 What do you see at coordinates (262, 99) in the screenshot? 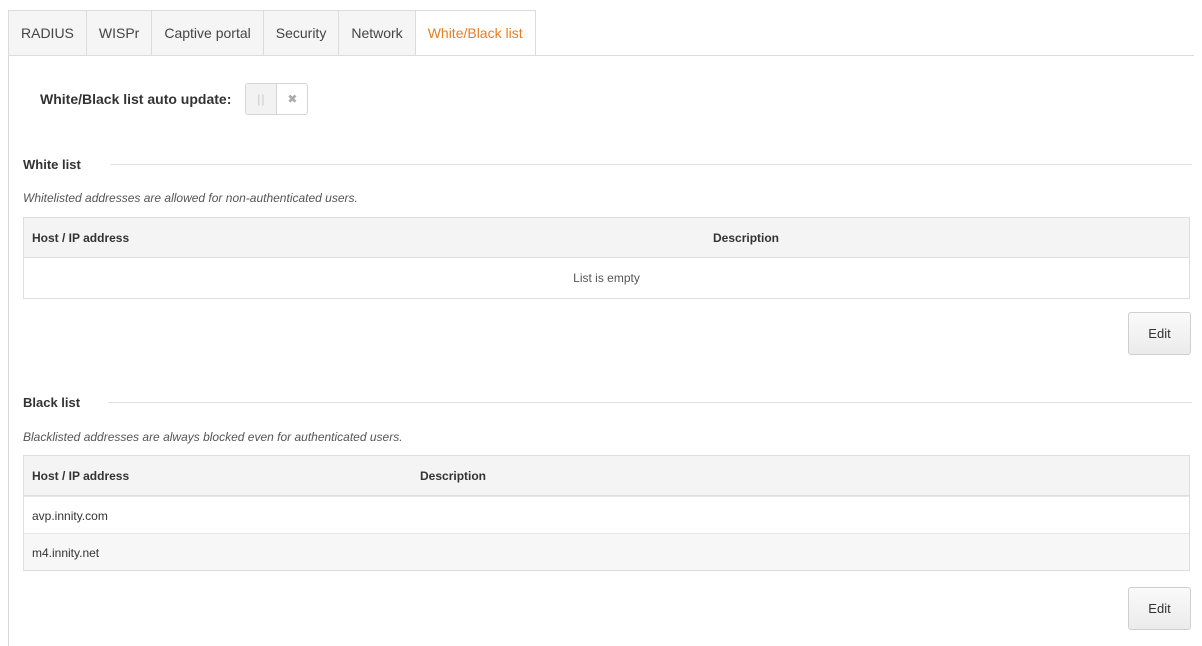
I see `toggle-on-icon: ||` at bounding box center [262, 99].